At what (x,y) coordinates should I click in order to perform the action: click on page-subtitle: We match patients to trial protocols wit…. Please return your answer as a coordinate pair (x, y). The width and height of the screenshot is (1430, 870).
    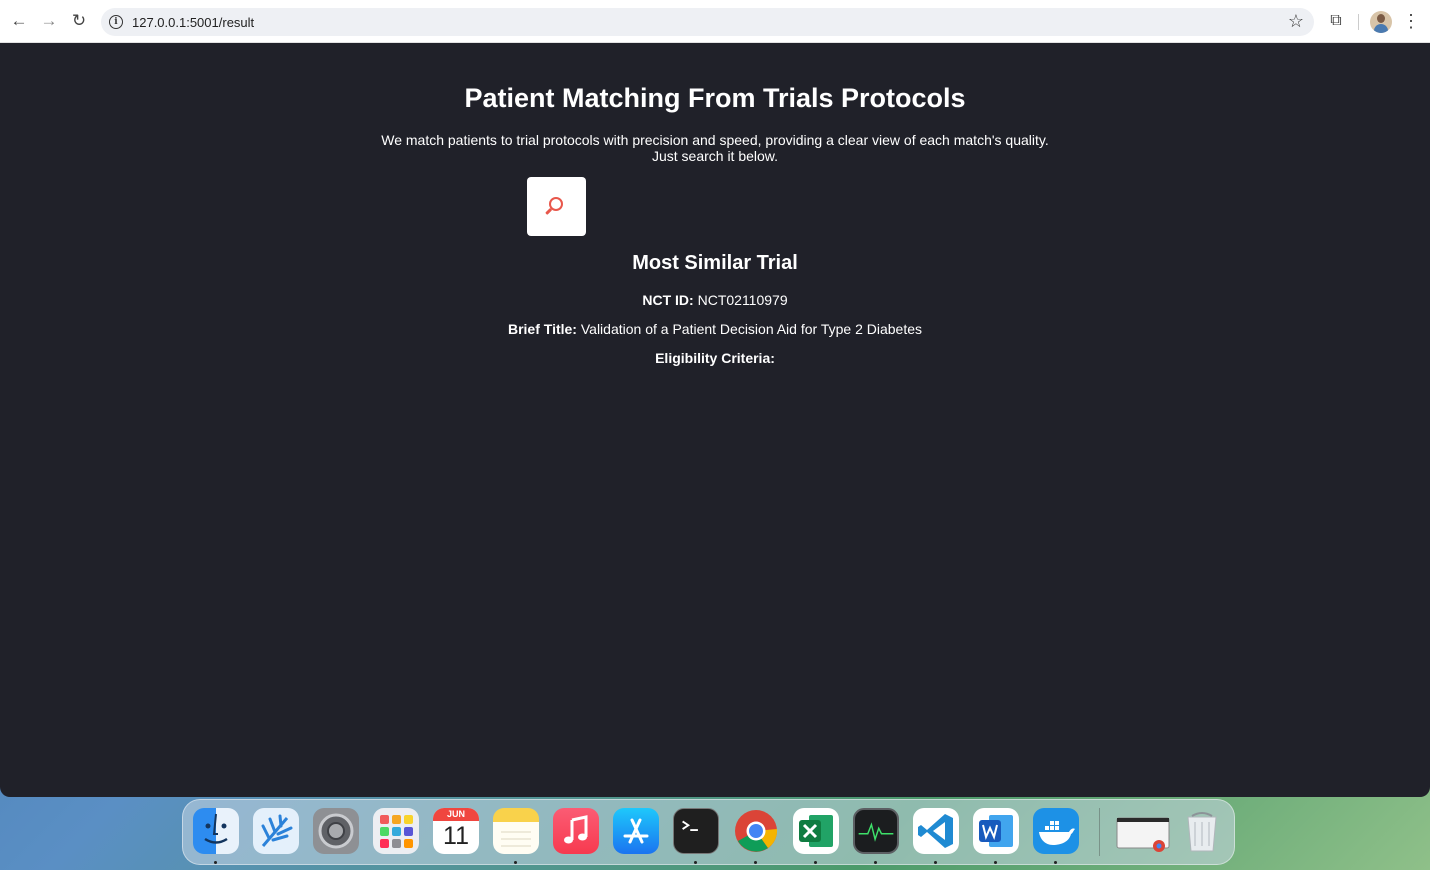
    Looking at the image, I should click on (715, 148).